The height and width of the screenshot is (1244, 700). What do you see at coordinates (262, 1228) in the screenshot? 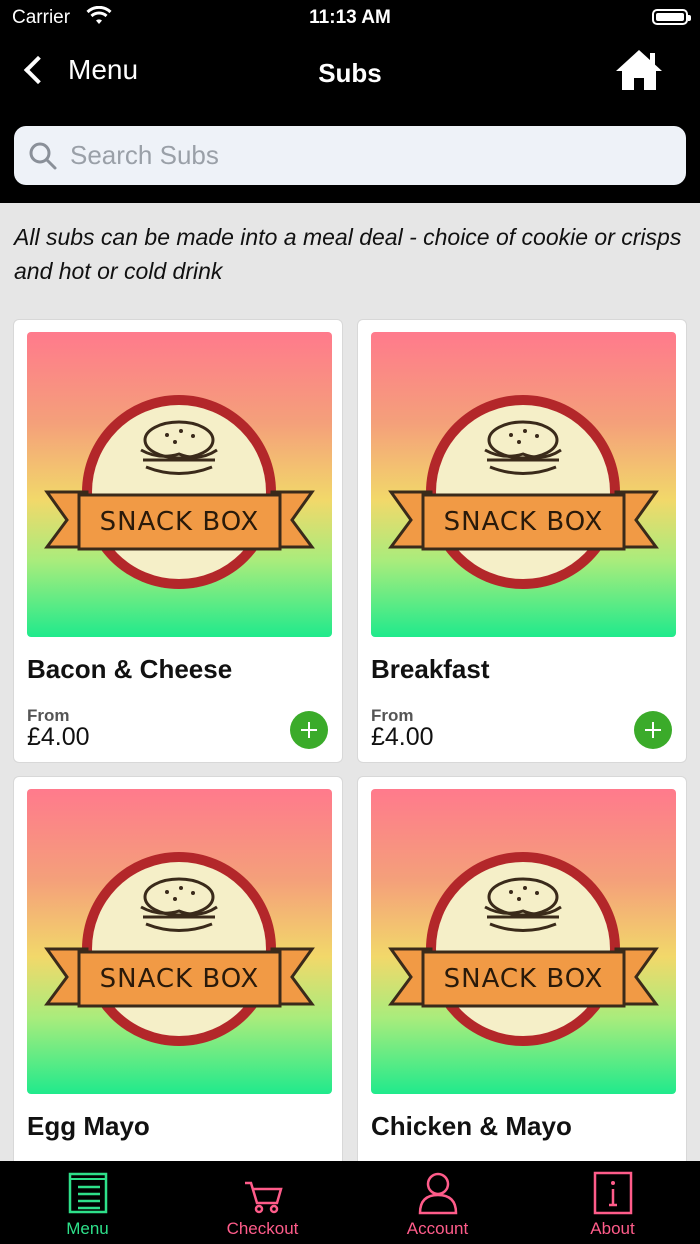
I see `tab-label: Checkout` at bounding box center [262, 1228].